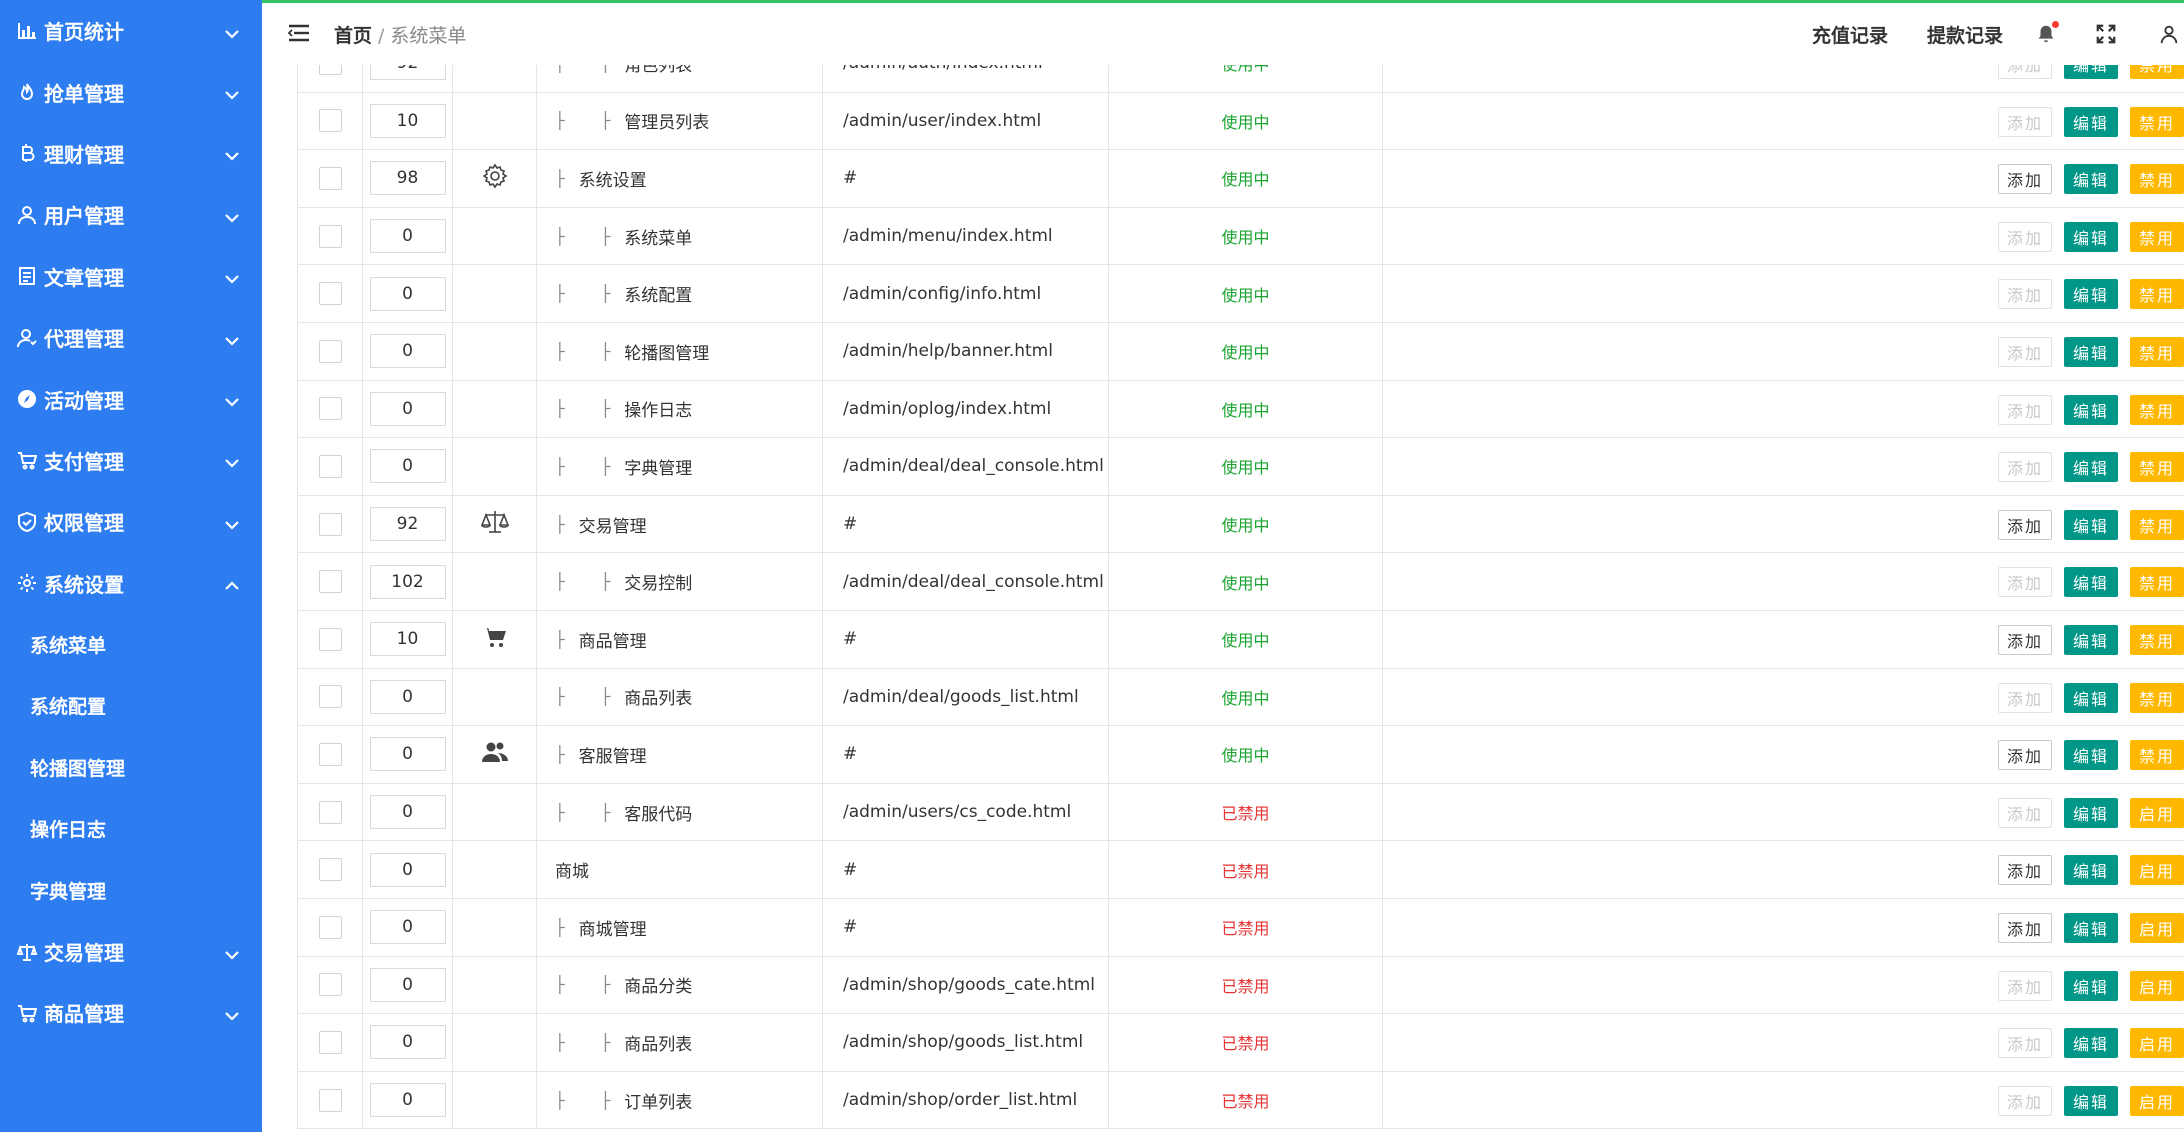 Image resolution: width=2184 pixels, height=1132 pixels. I want to click on fullscreen-icon, so click(2106, 34).